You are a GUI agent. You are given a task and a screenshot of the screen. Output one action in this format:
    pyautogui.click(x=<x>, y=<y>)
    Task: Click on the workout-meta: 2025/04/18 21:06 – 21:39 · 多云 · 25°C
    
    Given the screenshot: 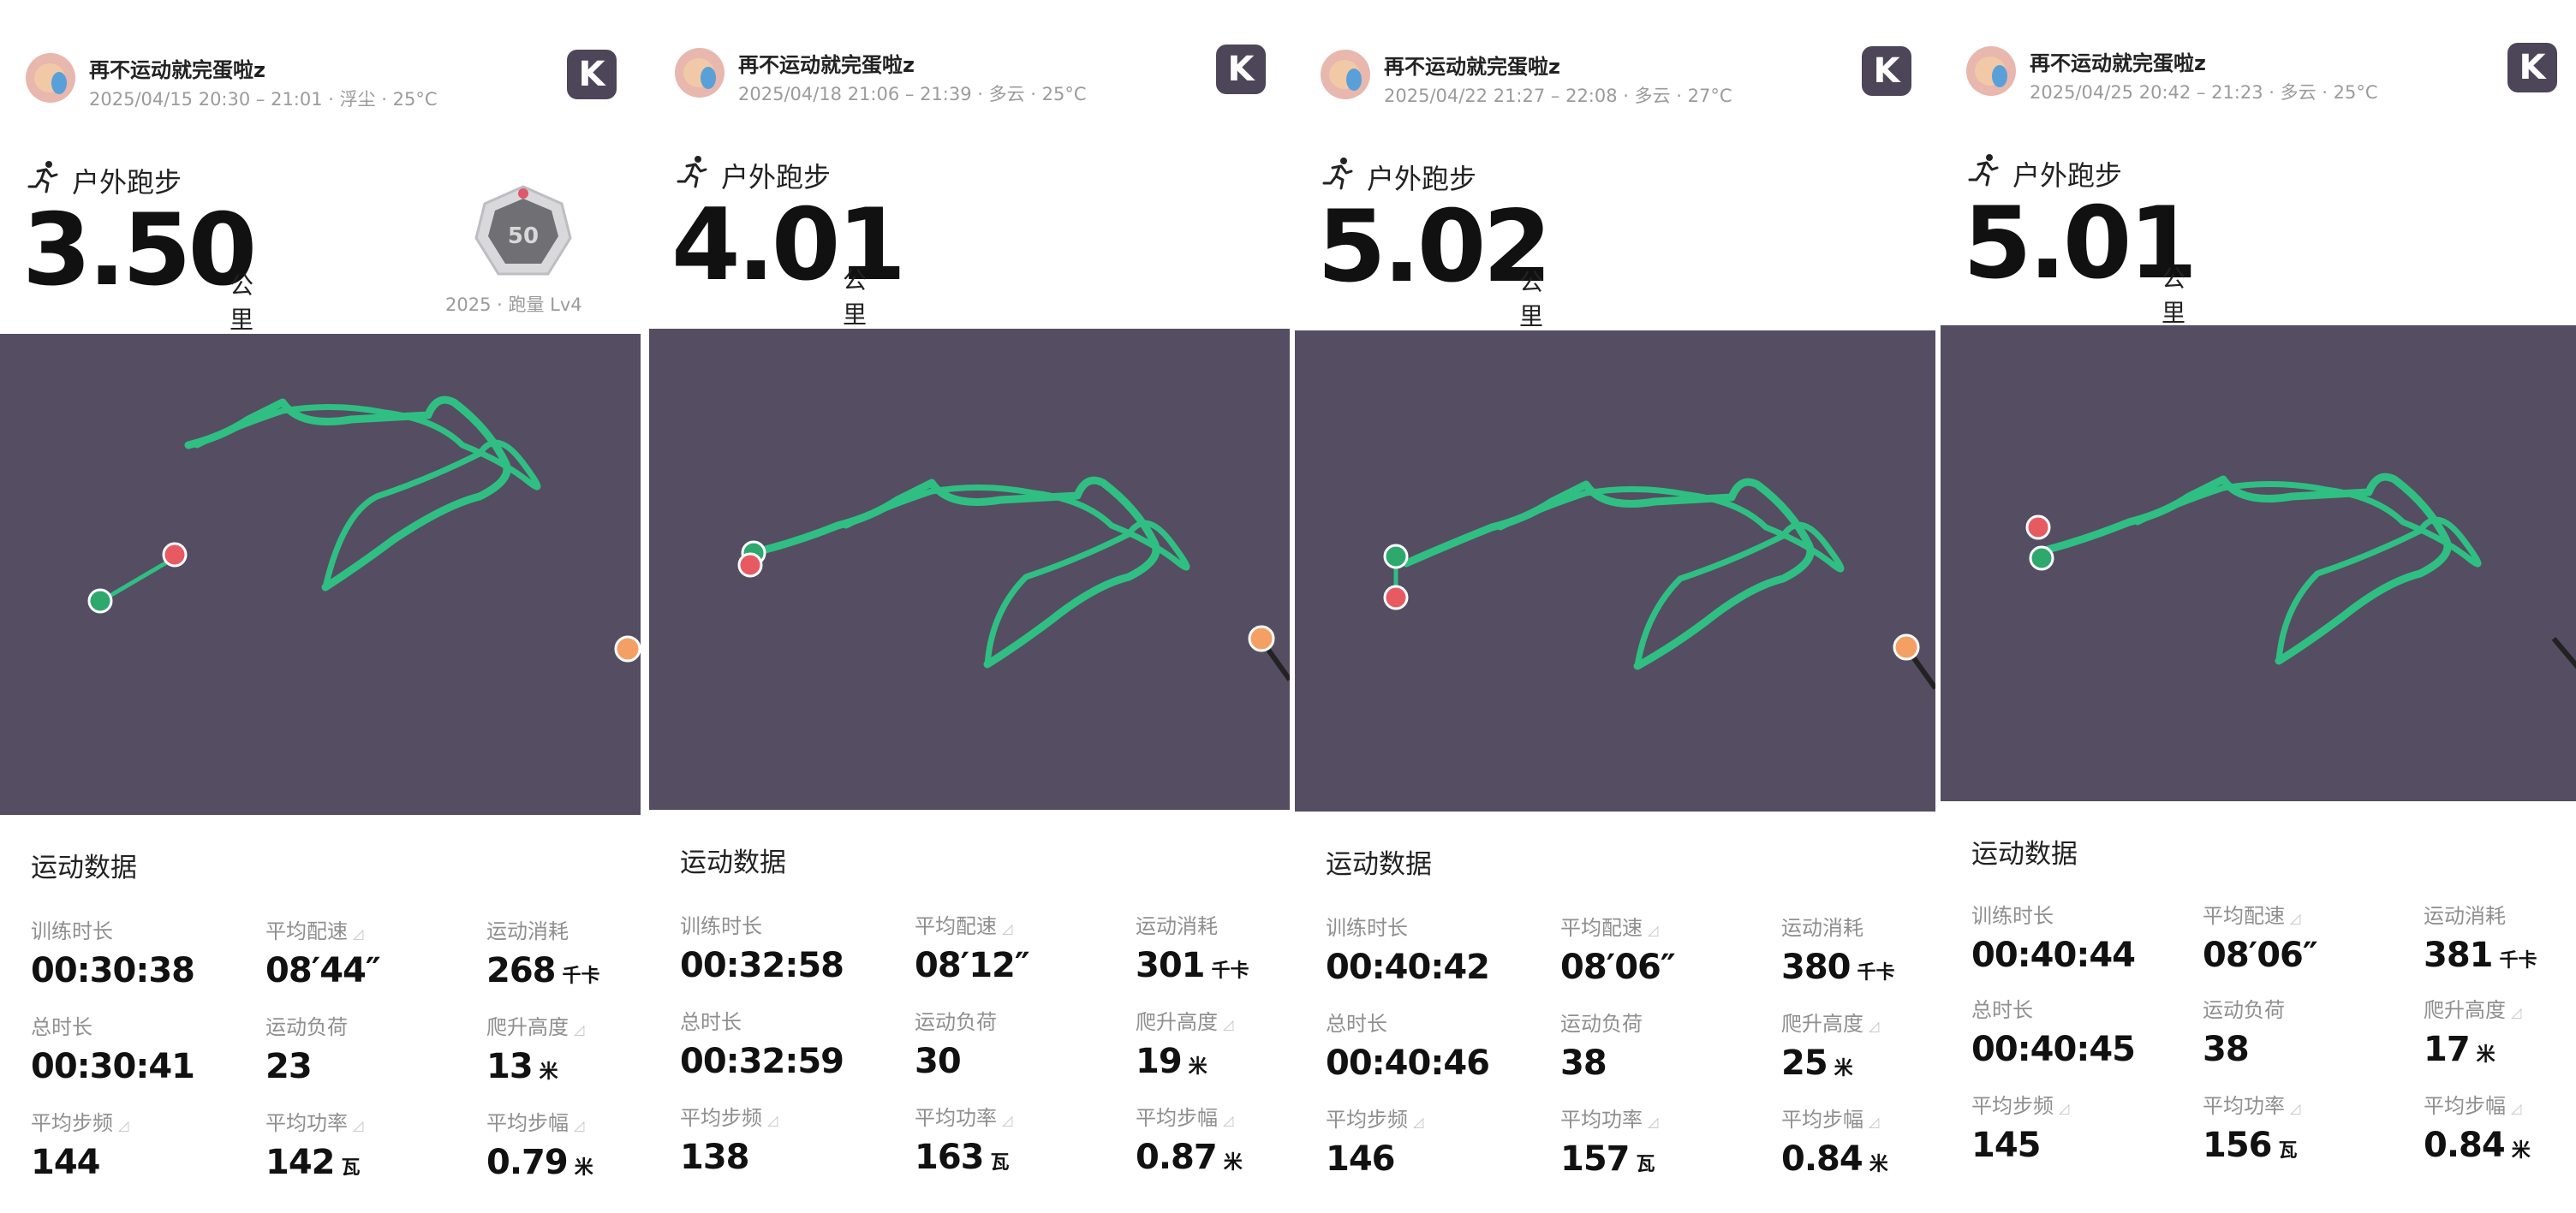 What is the action you would take?
    pyautogui.click(x=912, y=94)
    